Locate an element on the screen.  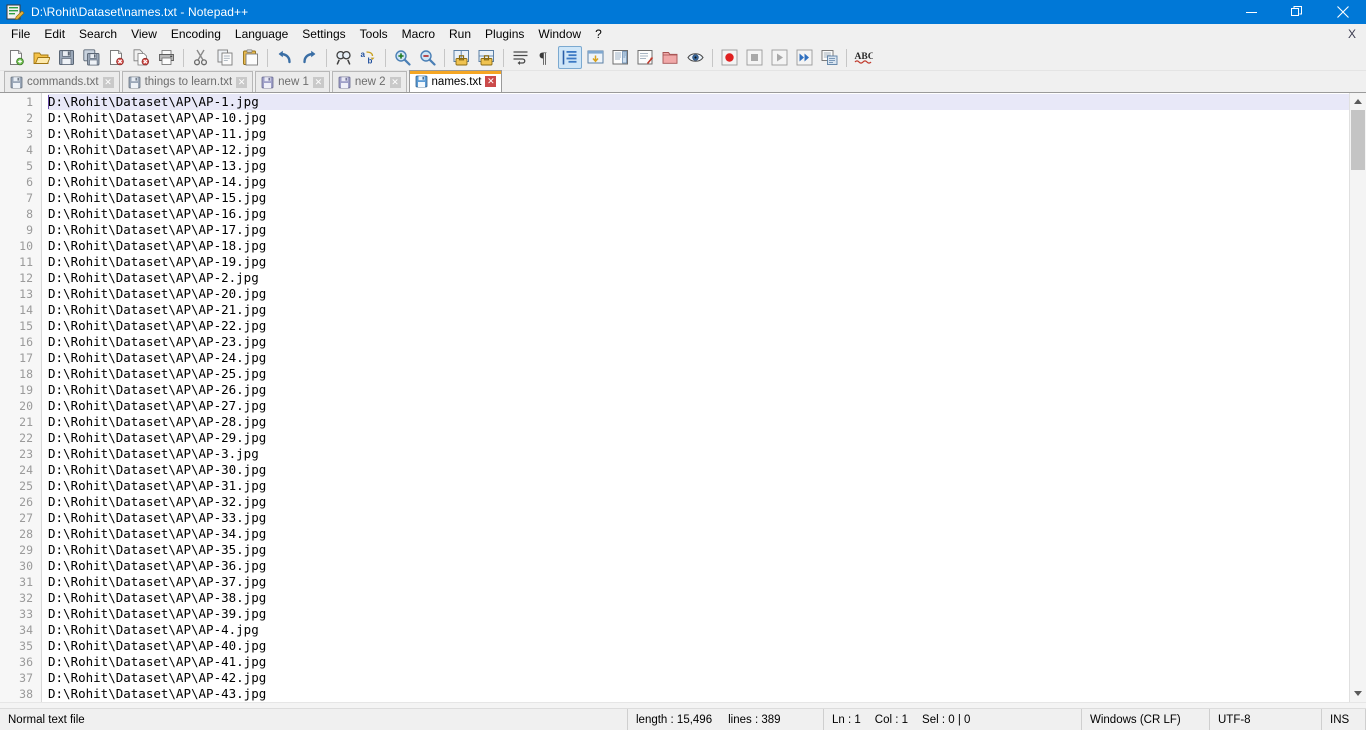
code-line: D:\Rohit\Dataset\AP\AP-27.jpg is located at coordinates (698, 406).